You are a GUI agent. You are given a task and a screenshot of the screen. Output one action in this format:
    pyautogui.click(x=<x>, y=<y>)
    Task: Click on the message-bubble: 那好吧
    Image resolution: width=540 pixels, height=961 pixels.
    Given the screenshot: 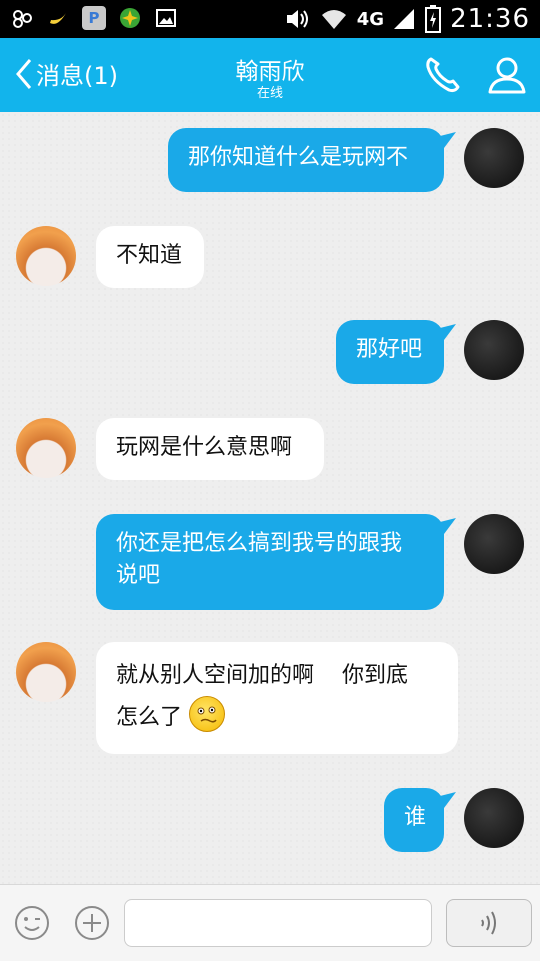 What is the action you would take?
    pyautogui.click(x=390, y=352)
    